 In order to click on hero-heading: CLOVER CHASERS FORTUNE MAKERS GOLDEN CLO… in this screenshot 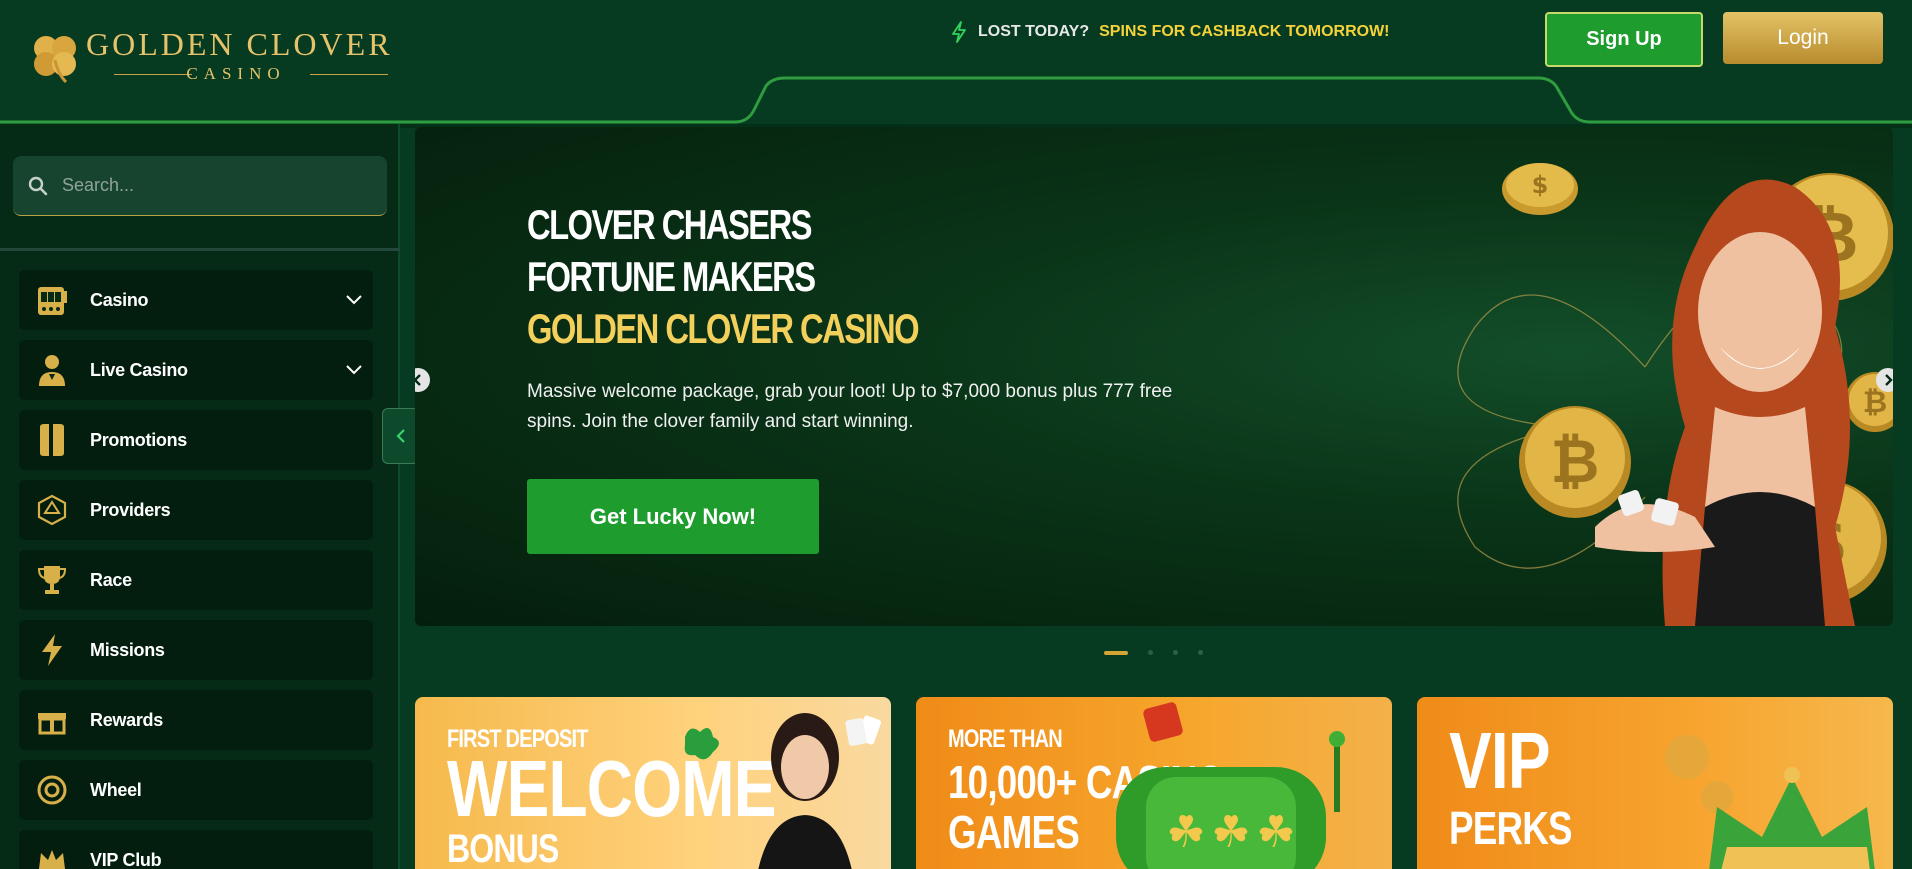, I will do `click(723, 277)`.